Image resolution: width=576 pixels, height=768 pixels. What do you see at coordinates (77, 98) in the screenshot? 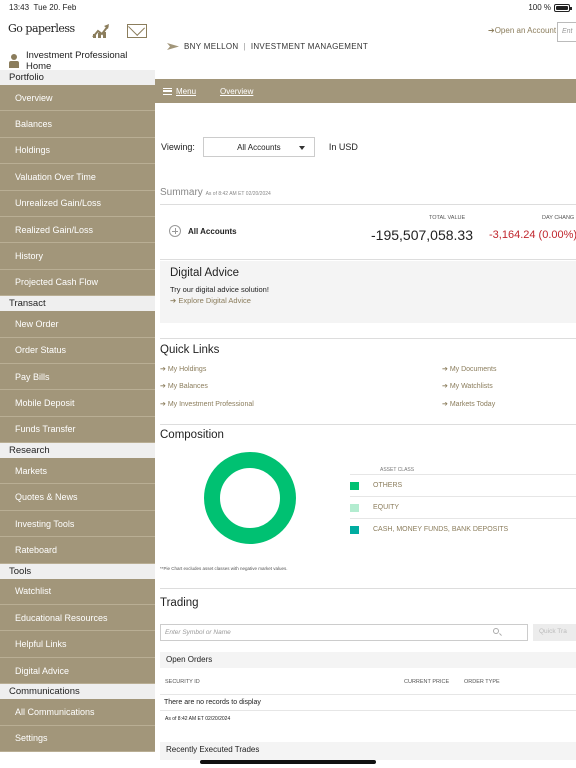
I see `sidebar-item-overview: Overview` at bounding box center [77, 98].